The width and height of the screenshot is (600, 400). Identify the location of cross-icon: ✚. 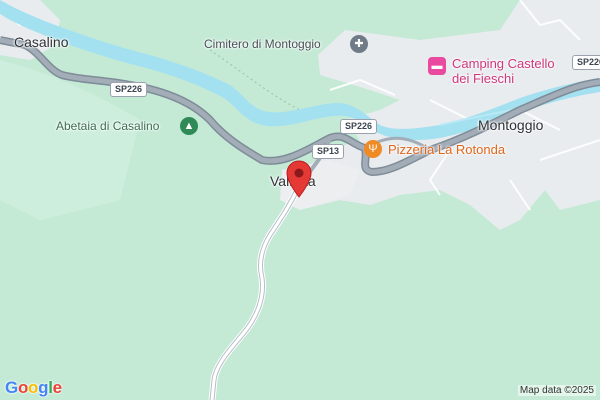
(359, 44).